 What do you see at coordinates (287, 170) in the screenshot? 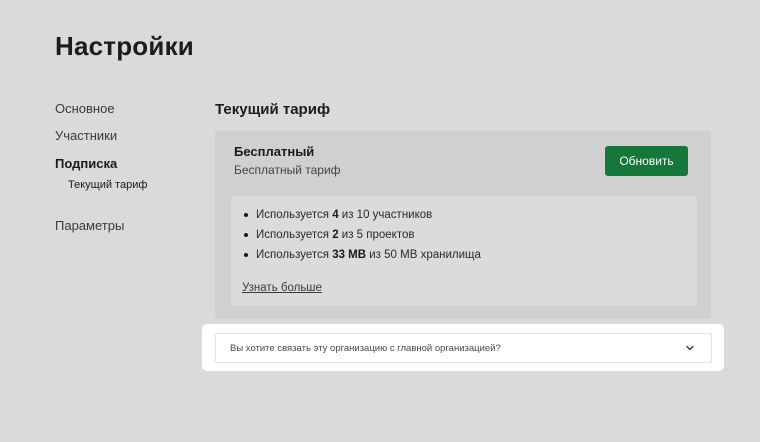
I see `plan-description: Бесплатный тариф` at bounding box center [287, 170].